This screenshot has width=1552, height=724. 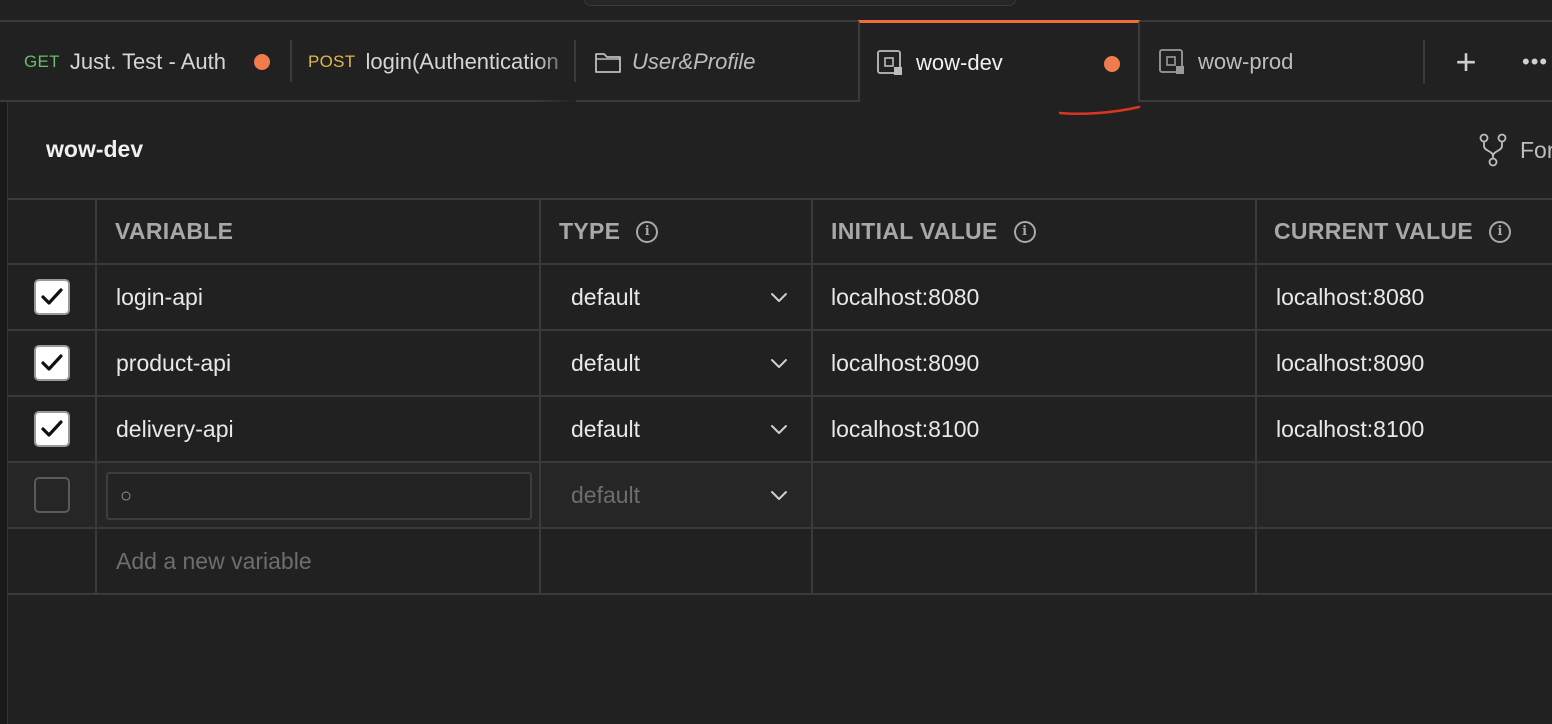 I want to click on search-bar, so click(x=800, y=3).